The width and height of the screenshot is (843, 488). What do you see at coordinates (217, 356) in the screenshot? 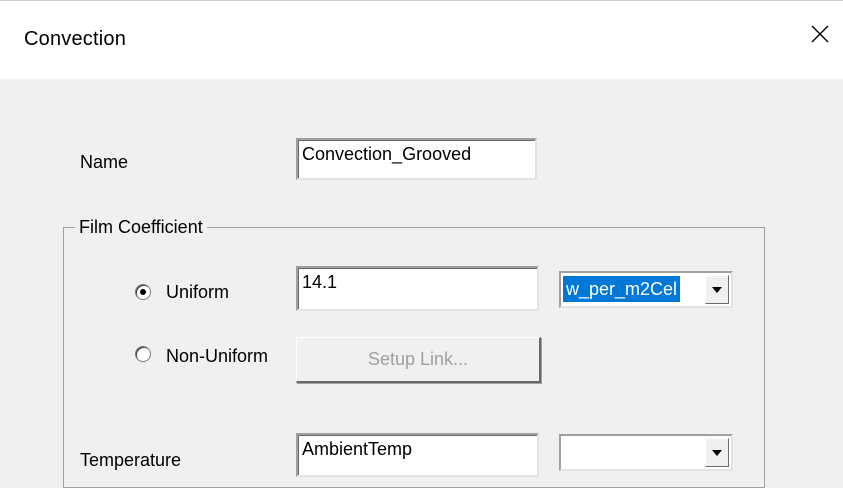
I see `nonuniform-label: Non-Uniform` at bounding box center [217, 356].